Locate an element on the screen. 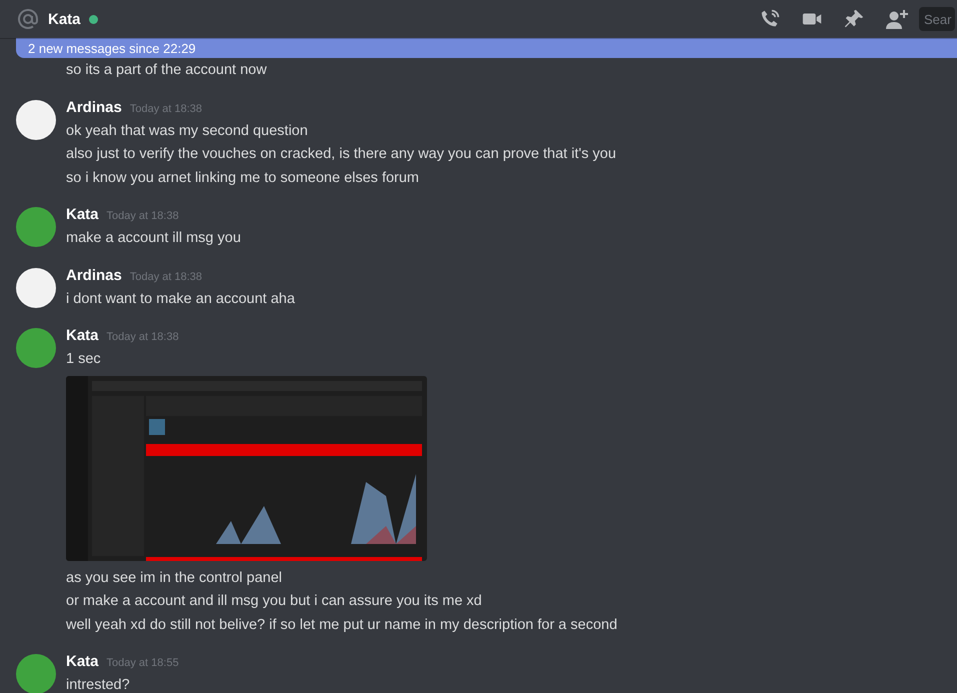  timestamp: Today at 18:55 is located at coordinates (142, 663).